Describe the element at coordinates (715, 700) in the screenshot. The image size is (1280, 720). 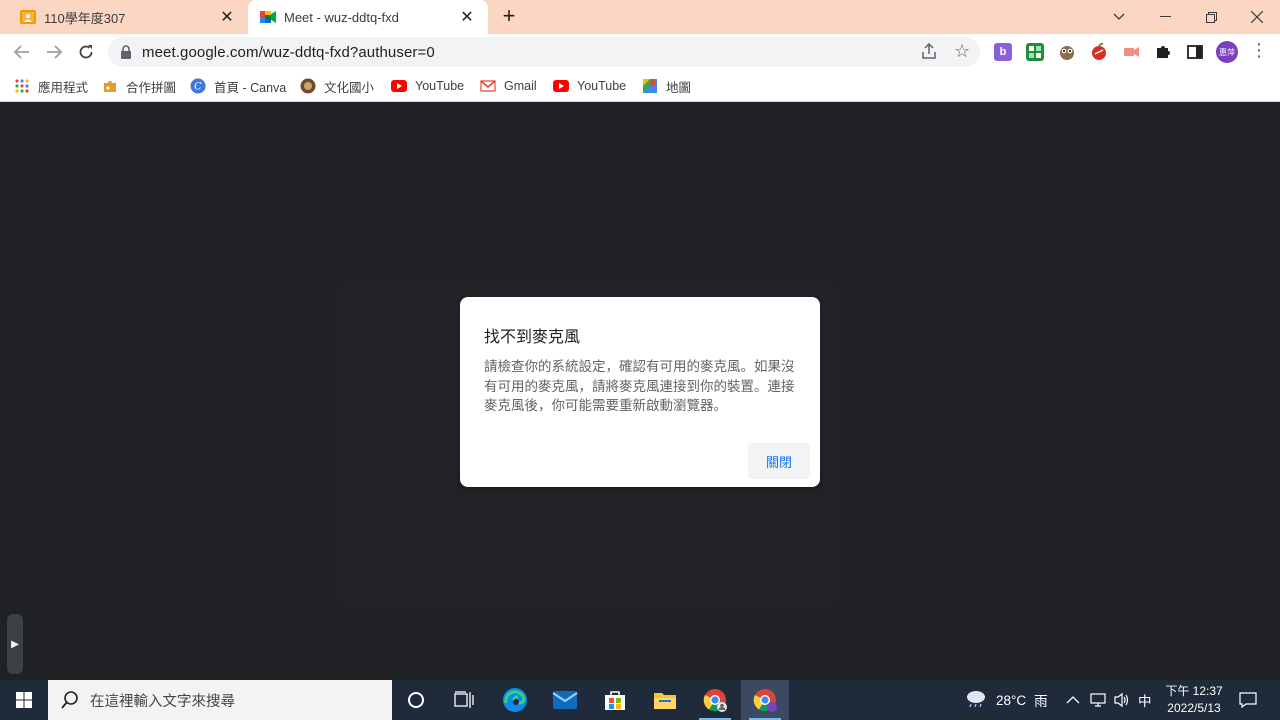
I see `chrome-profile-1-icon` at that location.